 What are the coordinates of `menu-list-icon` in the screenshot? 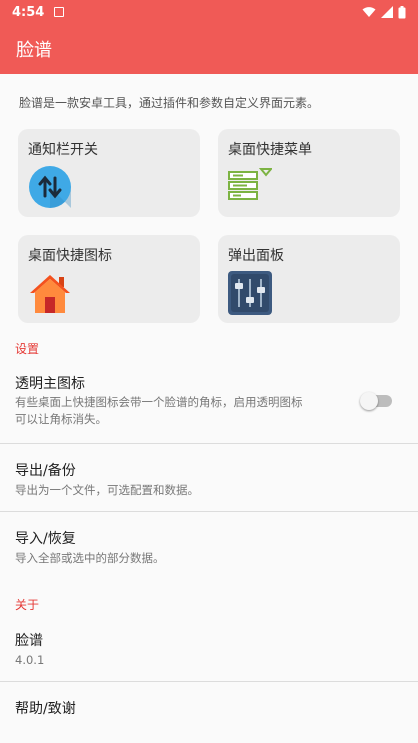 It's located at (250, 184).